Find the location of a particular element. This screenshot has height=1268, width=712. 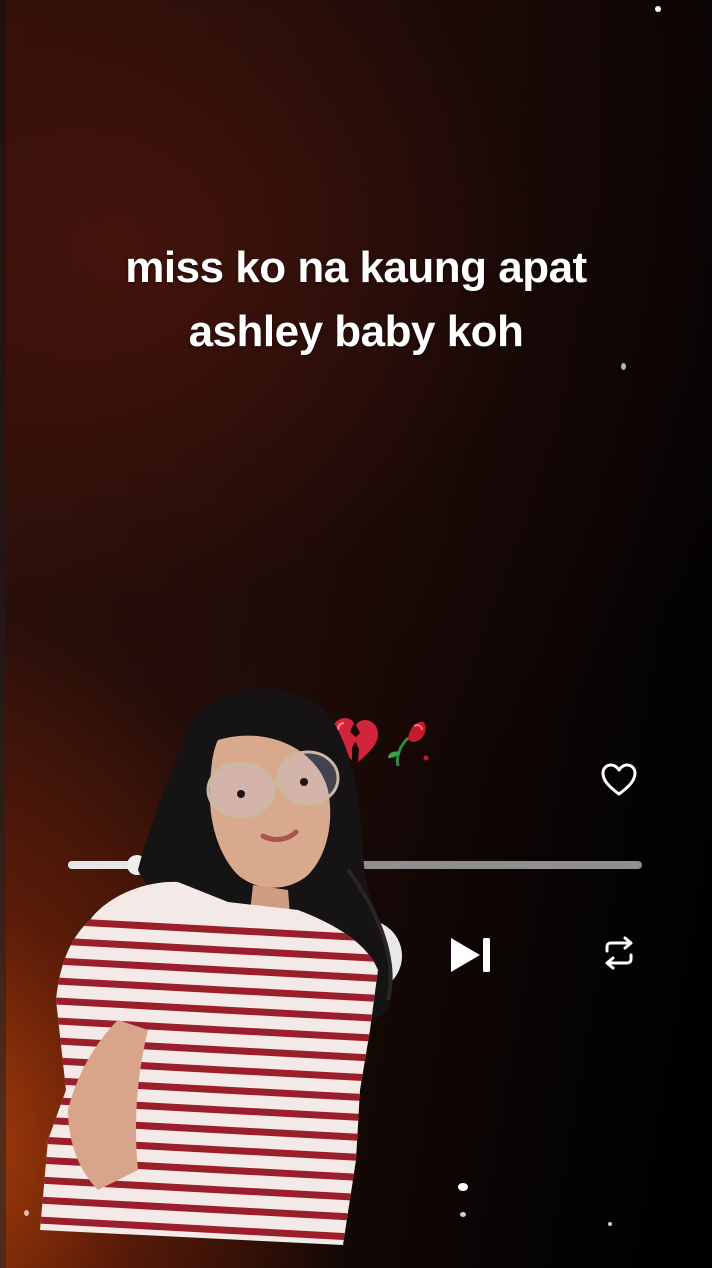

heart-outline-icon is located at coordinates (619, 780).